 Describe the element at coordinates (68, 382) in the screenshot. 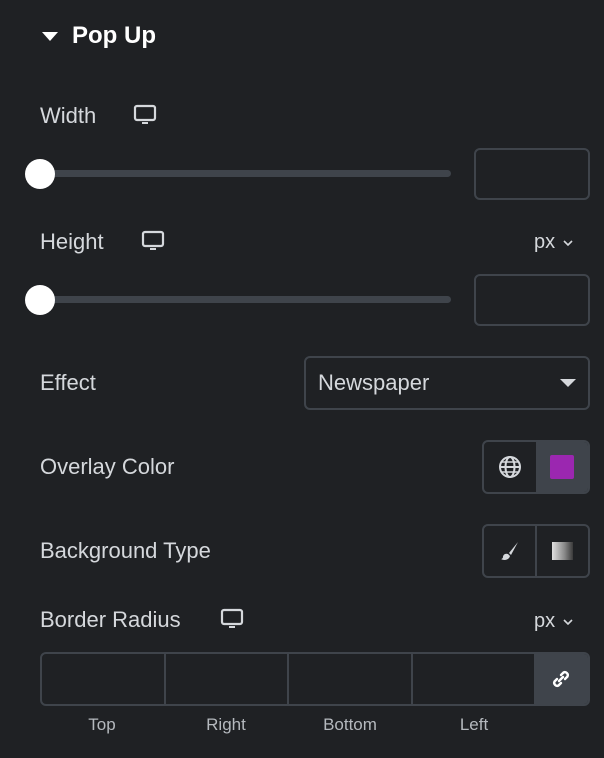

I see `effect-label: Effect` at that location.